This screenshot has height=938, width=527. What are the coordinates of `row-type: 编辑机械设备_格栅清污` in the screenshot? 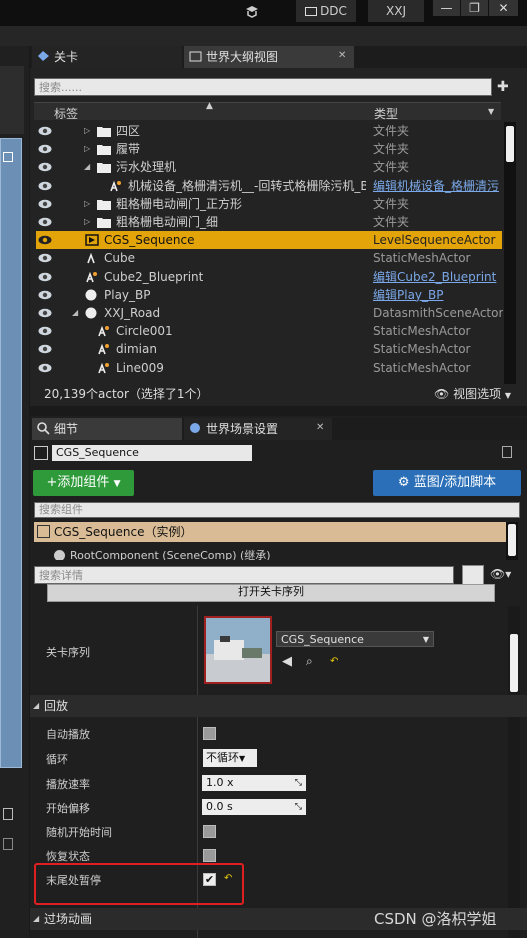 It's located at (438, 186).